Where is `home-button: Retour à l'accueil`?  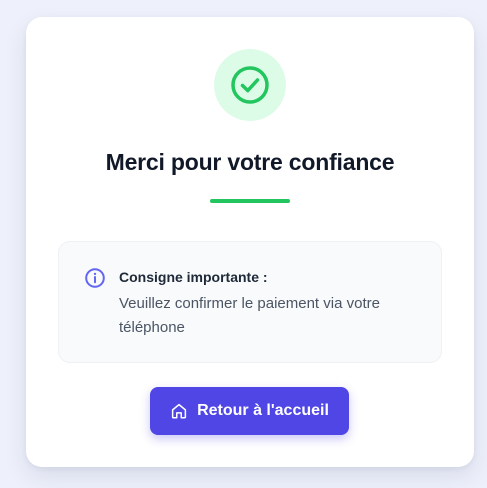
home-button: Retour à l'accueil is located at coordinates (249, 411).